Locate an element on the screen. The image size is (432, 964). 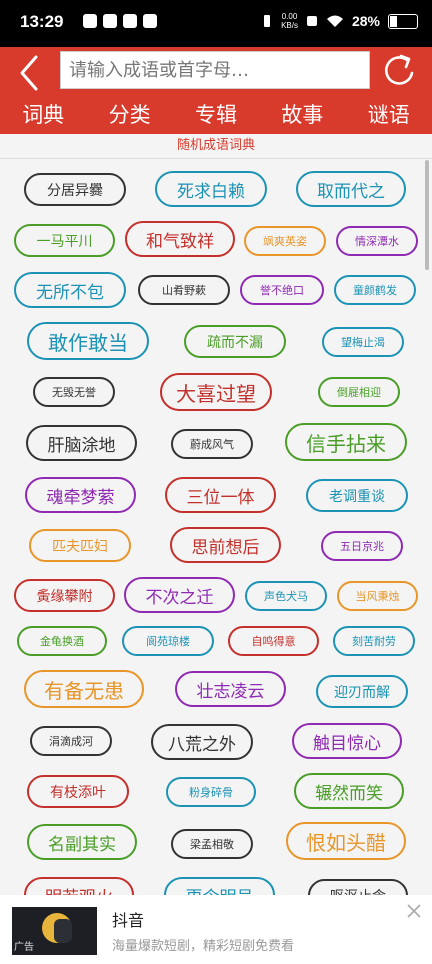
search-input is located at coordinates (215, 70).